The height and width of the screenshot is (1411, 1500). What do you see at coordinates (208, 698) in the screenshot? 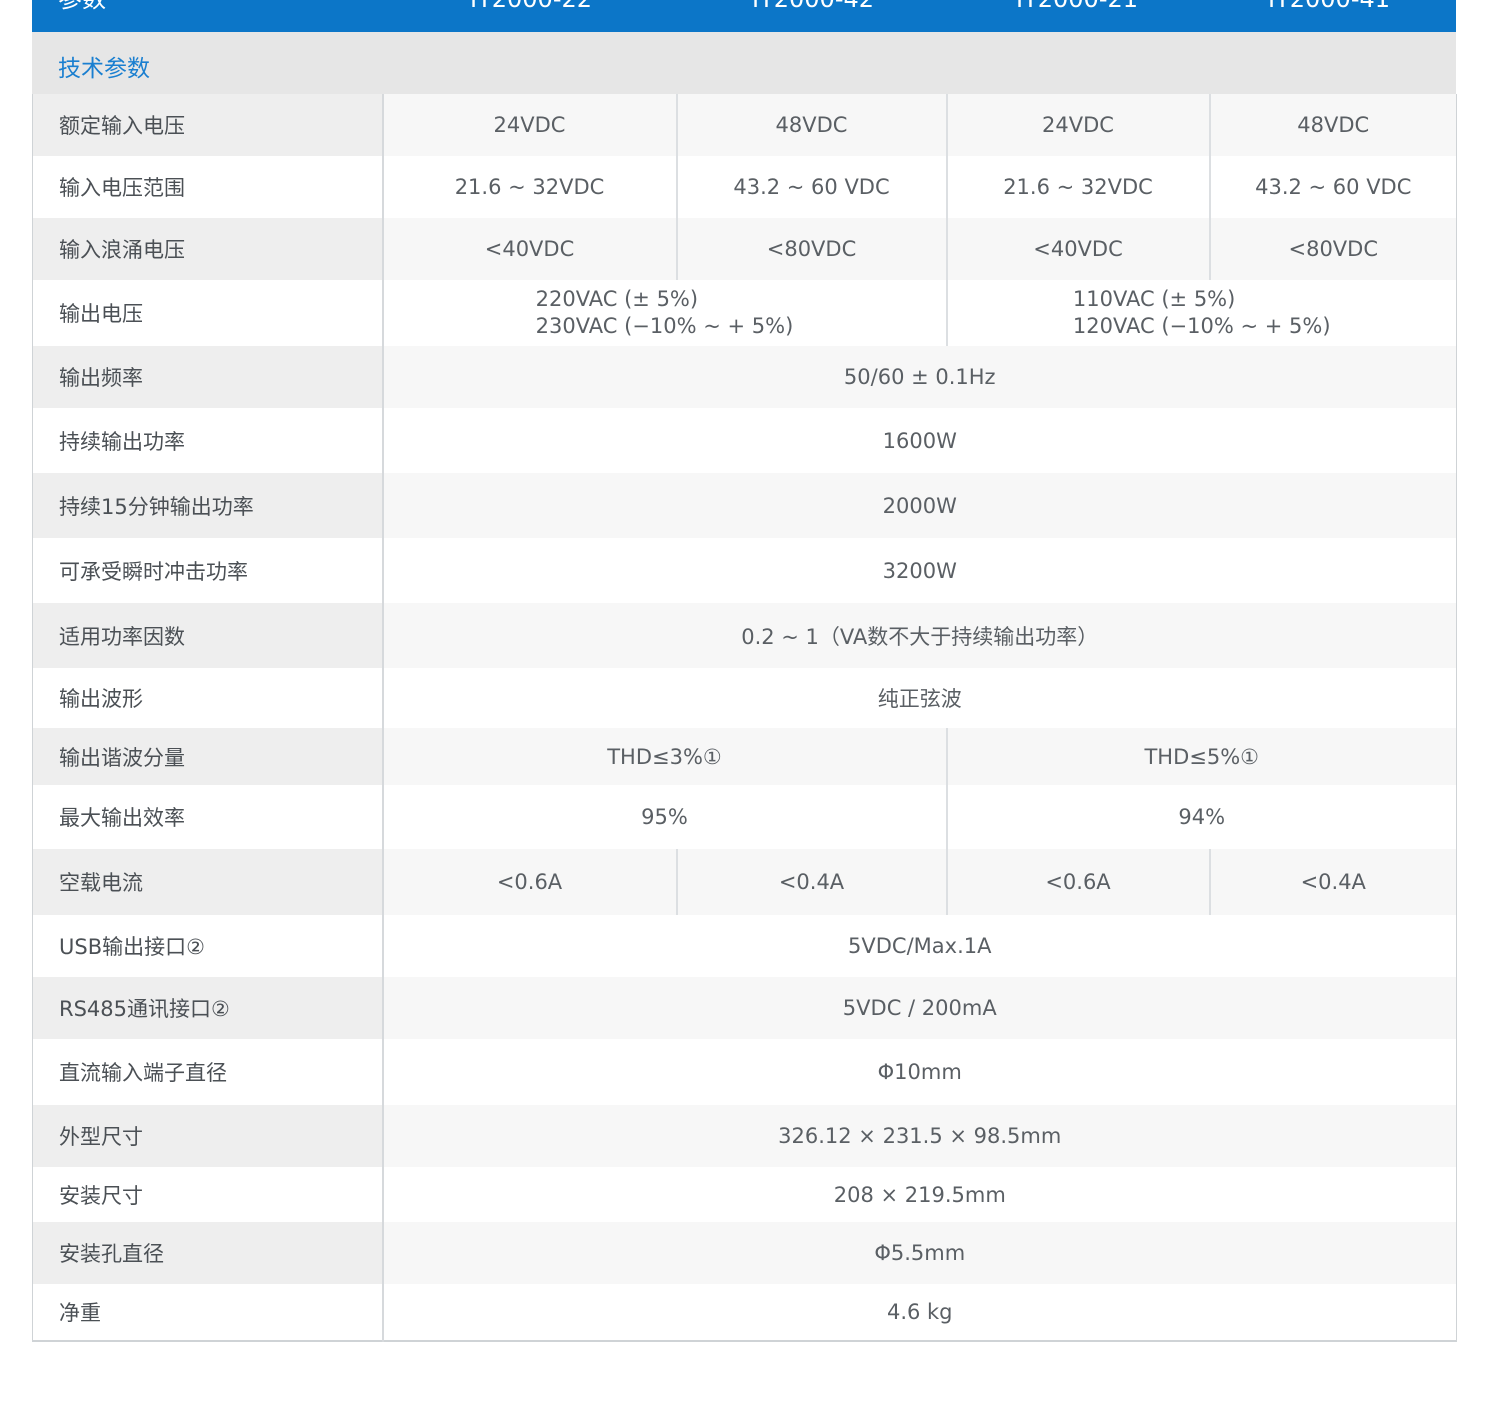
I see `row-label: 输出波形` at bounding box center [208, 698].